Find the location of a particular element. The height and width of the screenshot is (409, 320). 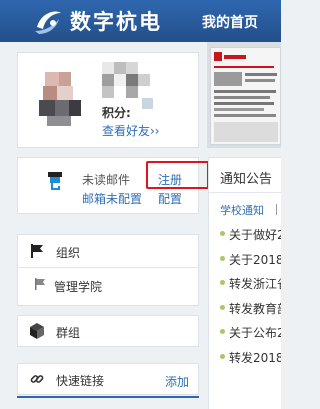

points-value is located at coordinates (147, 103).